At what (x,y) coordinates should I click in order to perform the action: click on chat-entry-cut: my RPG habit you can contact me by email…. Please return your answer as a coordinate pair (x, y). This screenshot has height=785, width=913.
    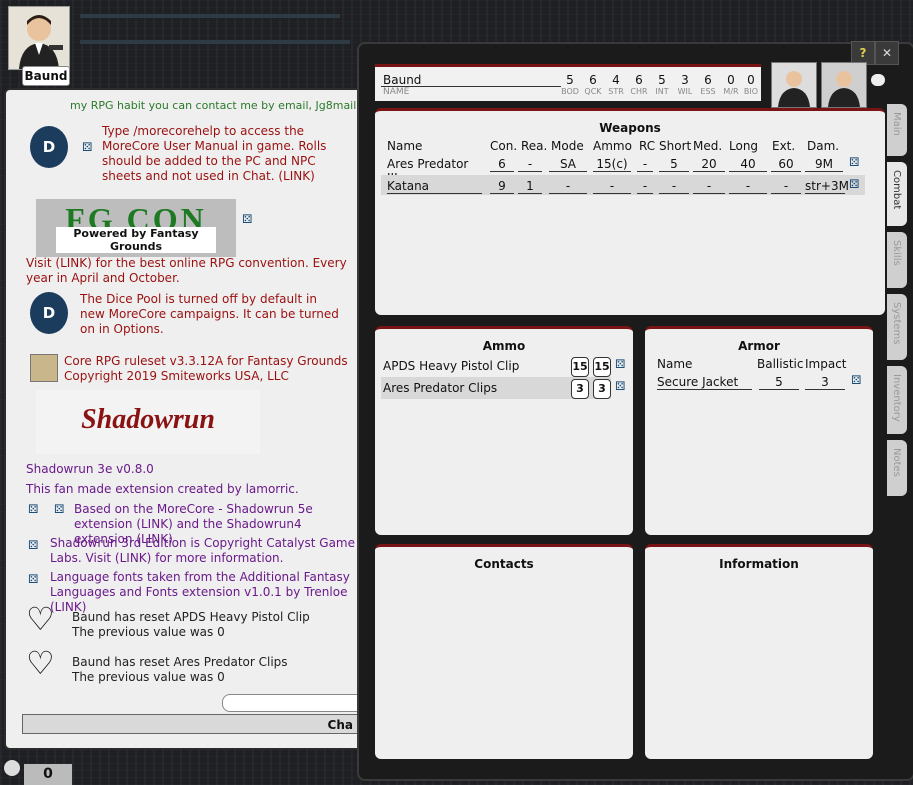
    Looking at the image, I should click on (213, 106).